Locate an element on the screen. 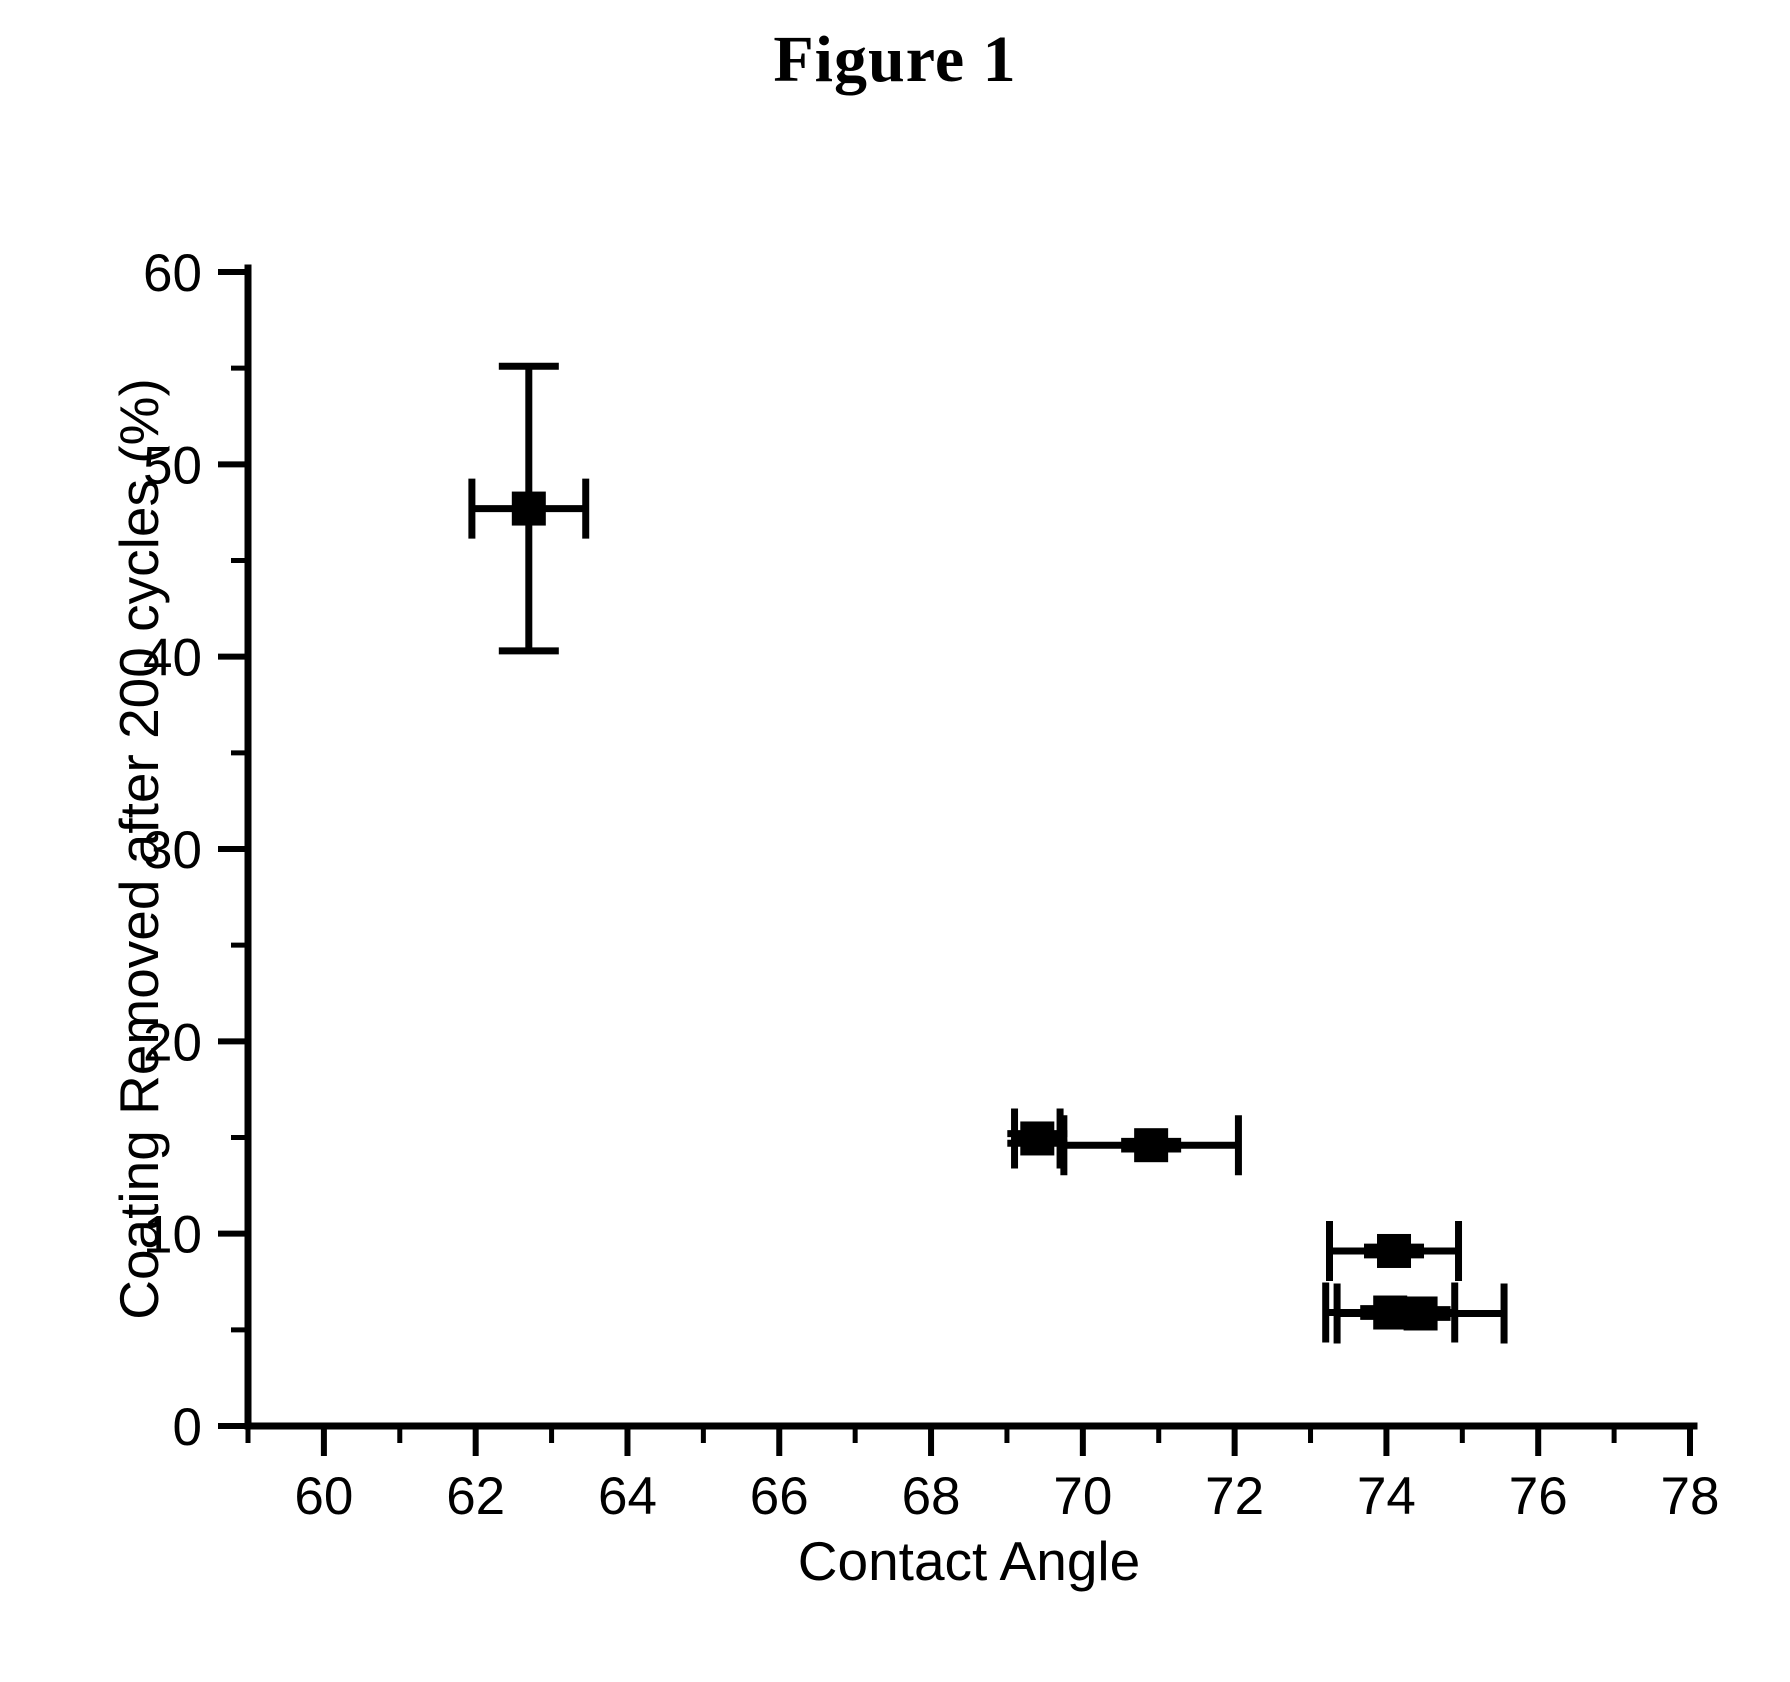  x-tick-label: 70 is located at coordinates (1082, 1496).